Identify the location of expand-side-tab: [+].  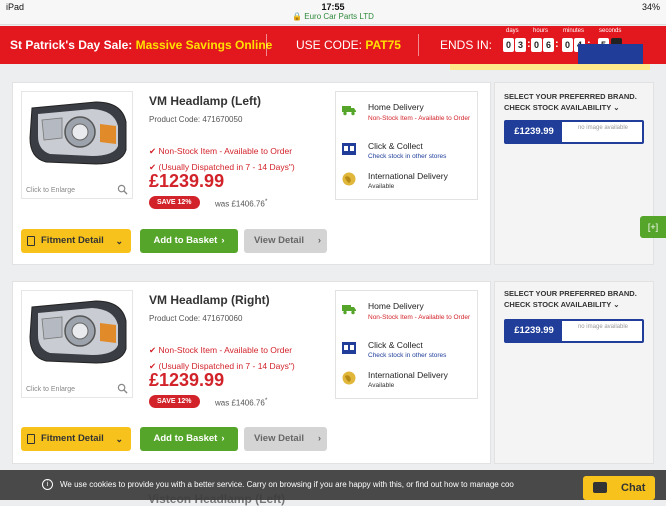
(653, 227).